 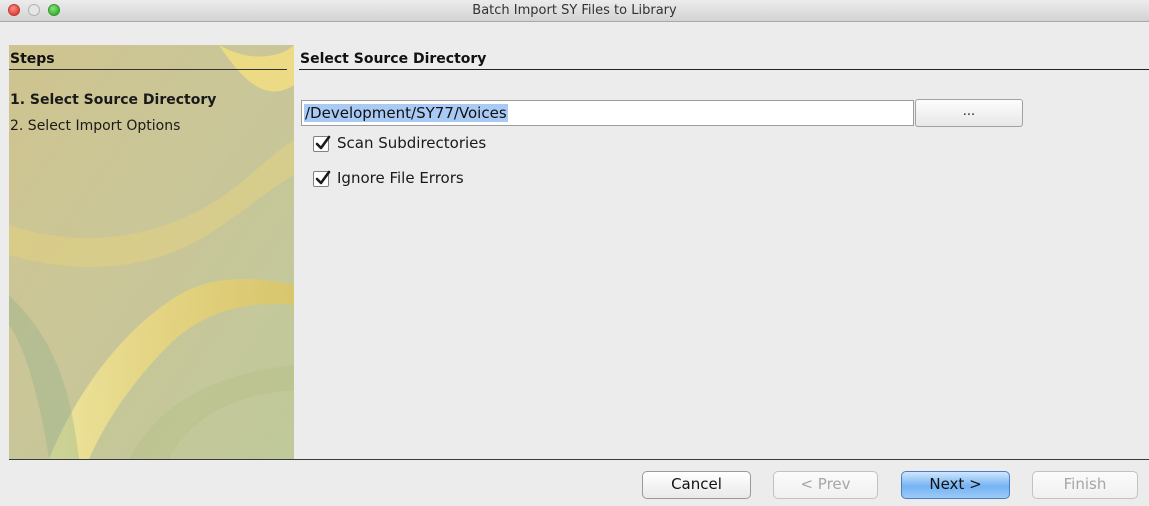 I want to click on finish-button: Finish, so click(x=1085, y=485).